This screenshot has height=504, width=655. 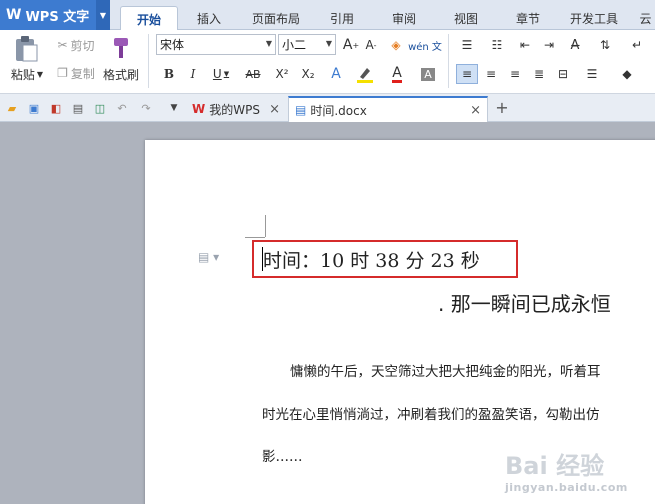 I want to click on underline-icon: U, so click(x=217, y=74).